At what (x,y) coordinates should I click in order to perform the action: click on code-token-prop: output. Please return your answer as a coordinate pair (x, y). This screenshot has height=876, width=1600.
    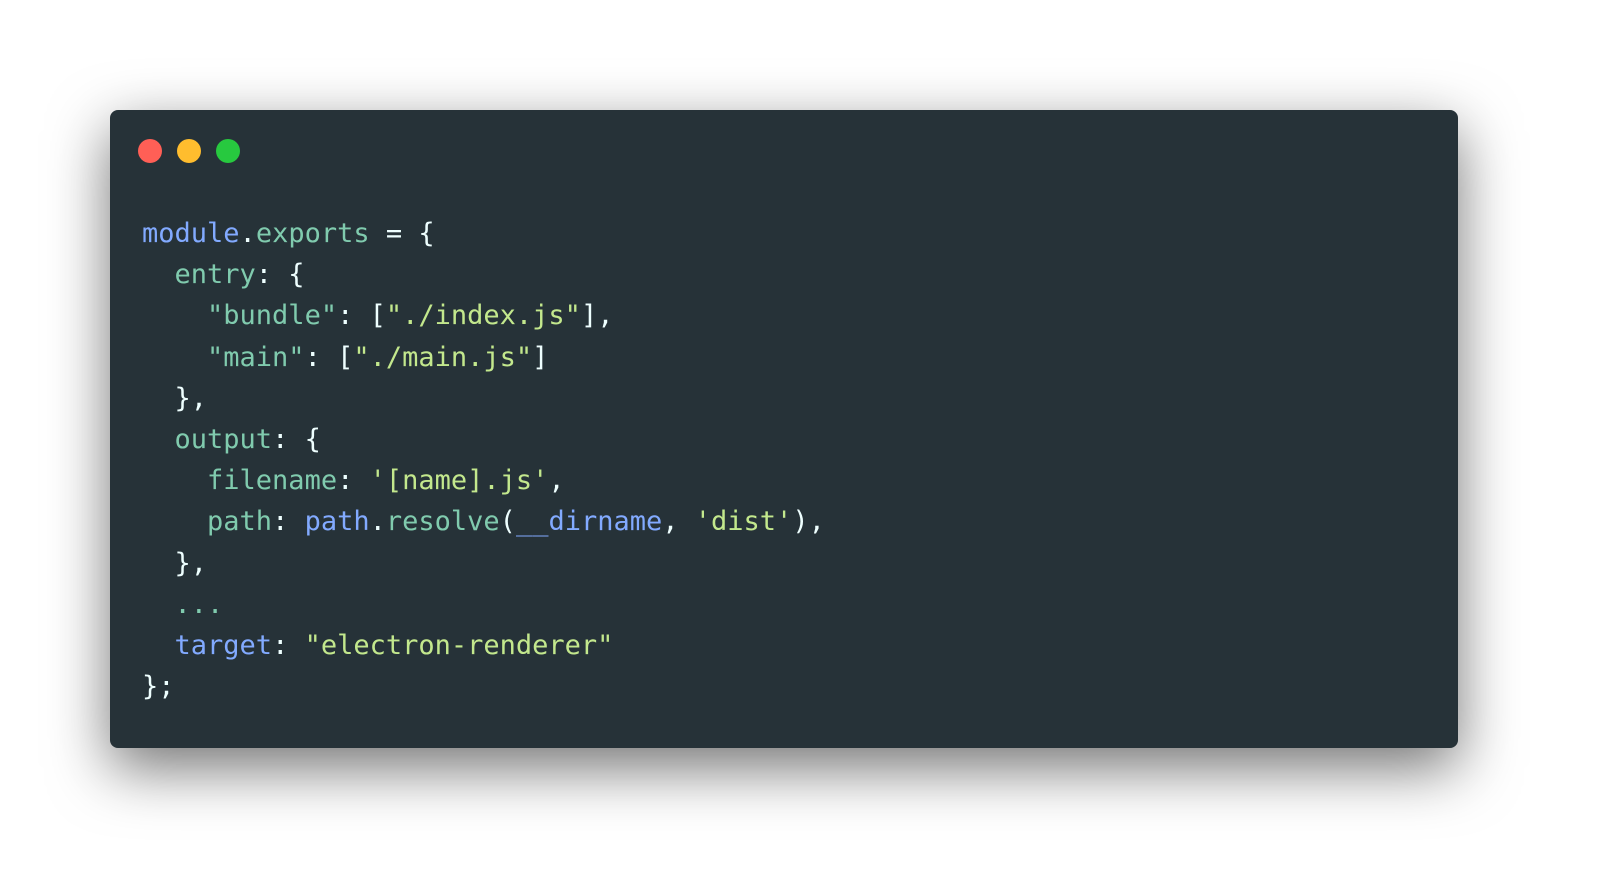
    Looking at the image, I should click on (223, 439).